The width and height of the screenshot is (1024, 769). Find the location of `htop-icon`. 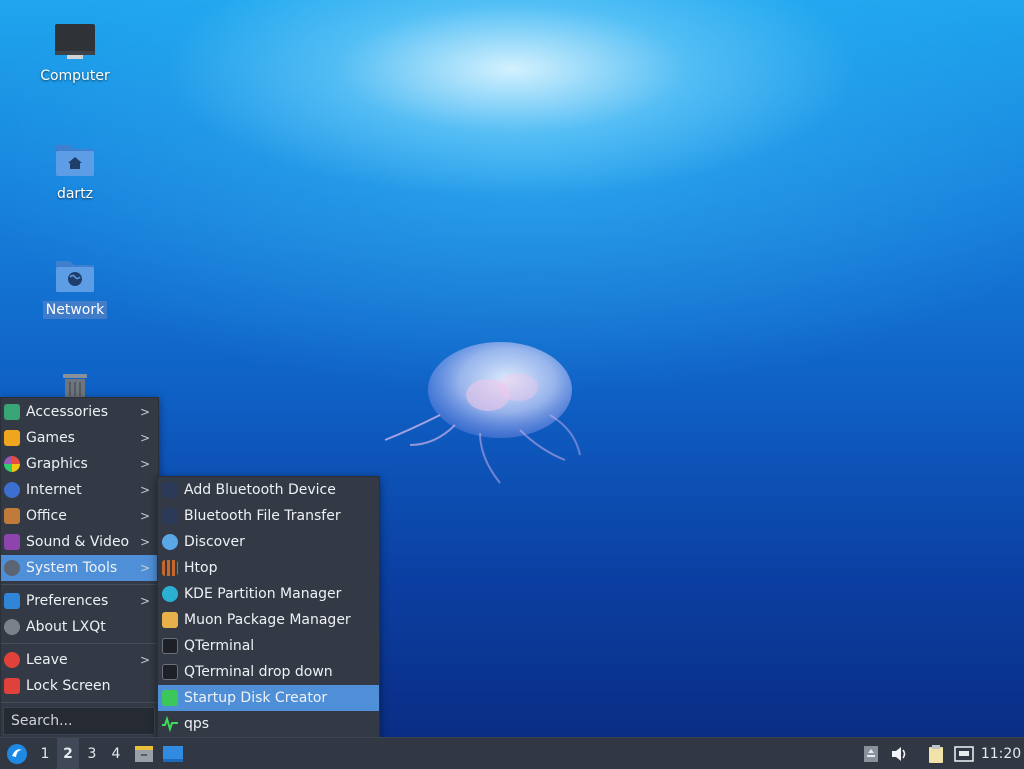

htop-icon is located at coordinates (170, 568).